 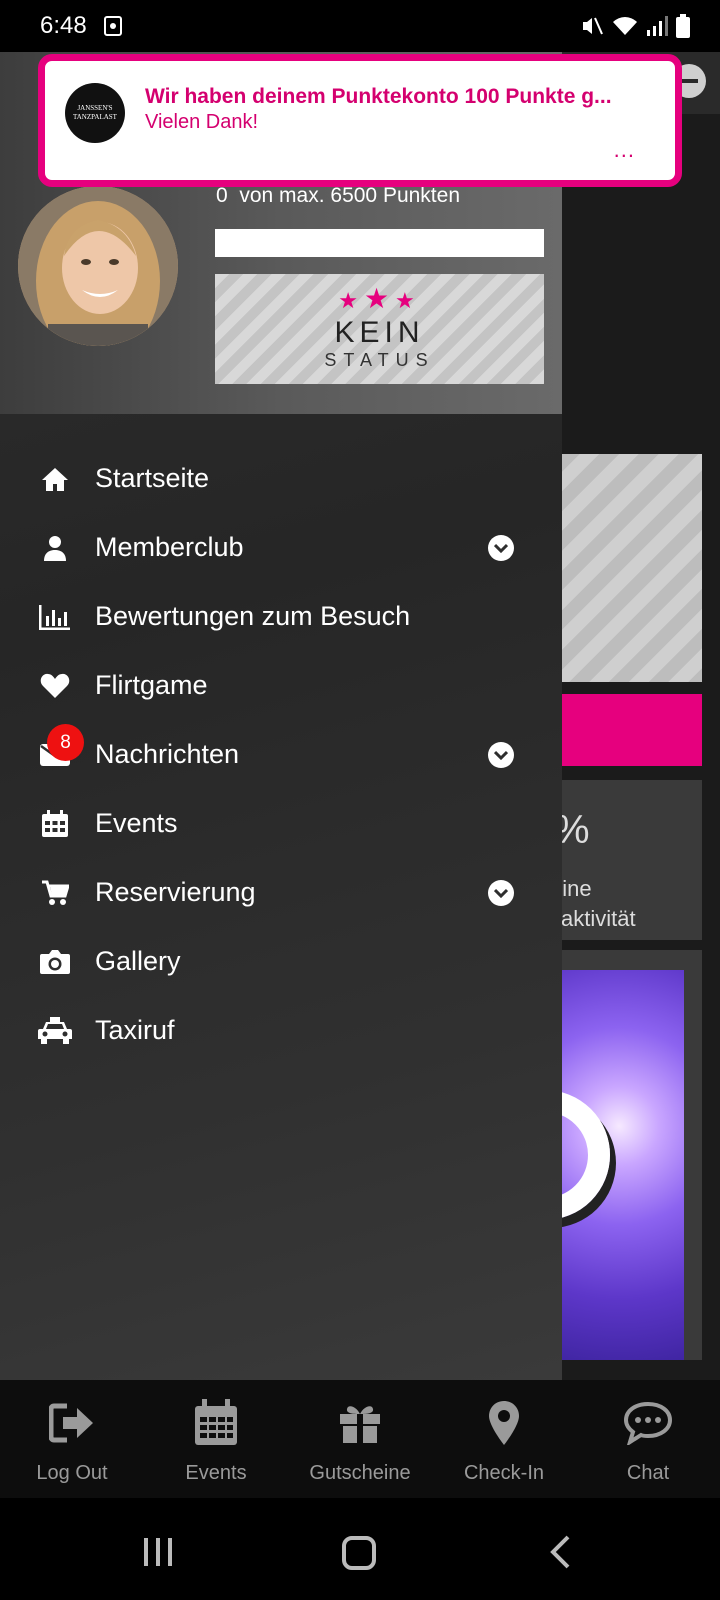 I want to click on menu-item-nachrichten: 8 Nachrichten, so click(x=281, y=754).